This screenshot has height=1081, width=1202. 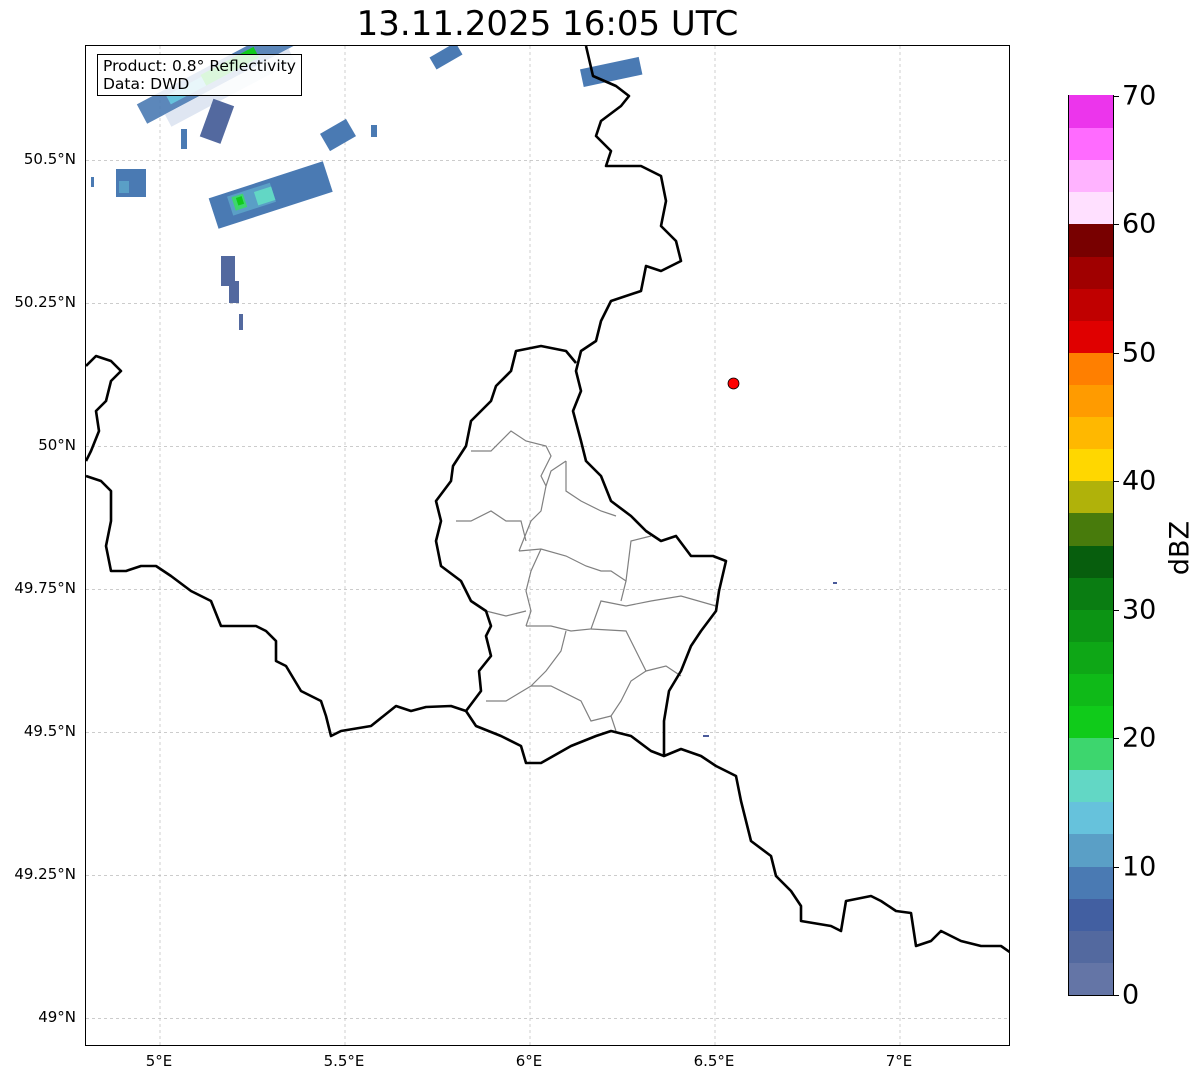 I want to click on x-tick-label: 5.5°E, so click(x=344, y=1061).